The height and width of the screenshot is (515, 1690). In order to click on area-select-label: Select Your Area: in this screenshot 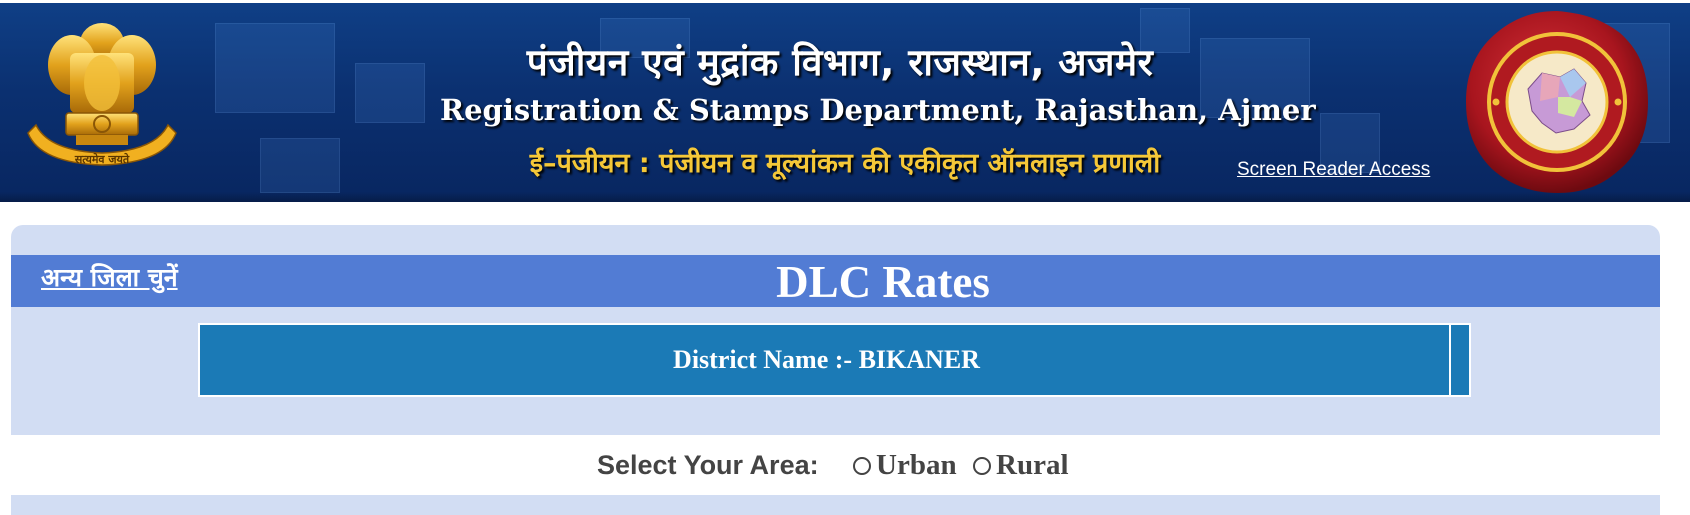, I will do `click(708, 465)`.